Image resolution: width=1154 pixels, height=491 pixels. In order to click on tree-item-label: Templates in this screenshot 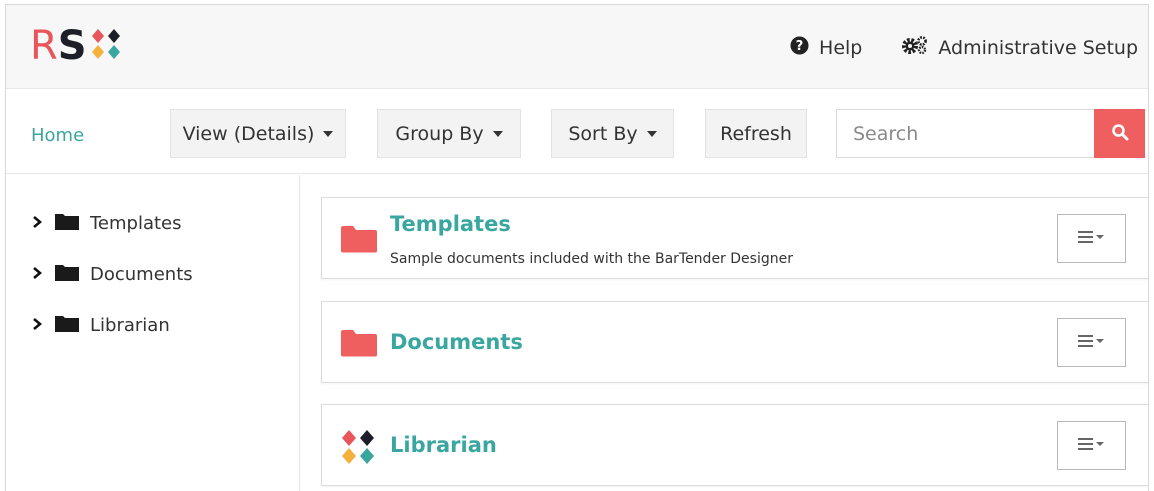, I will do `click(136, 223)`.